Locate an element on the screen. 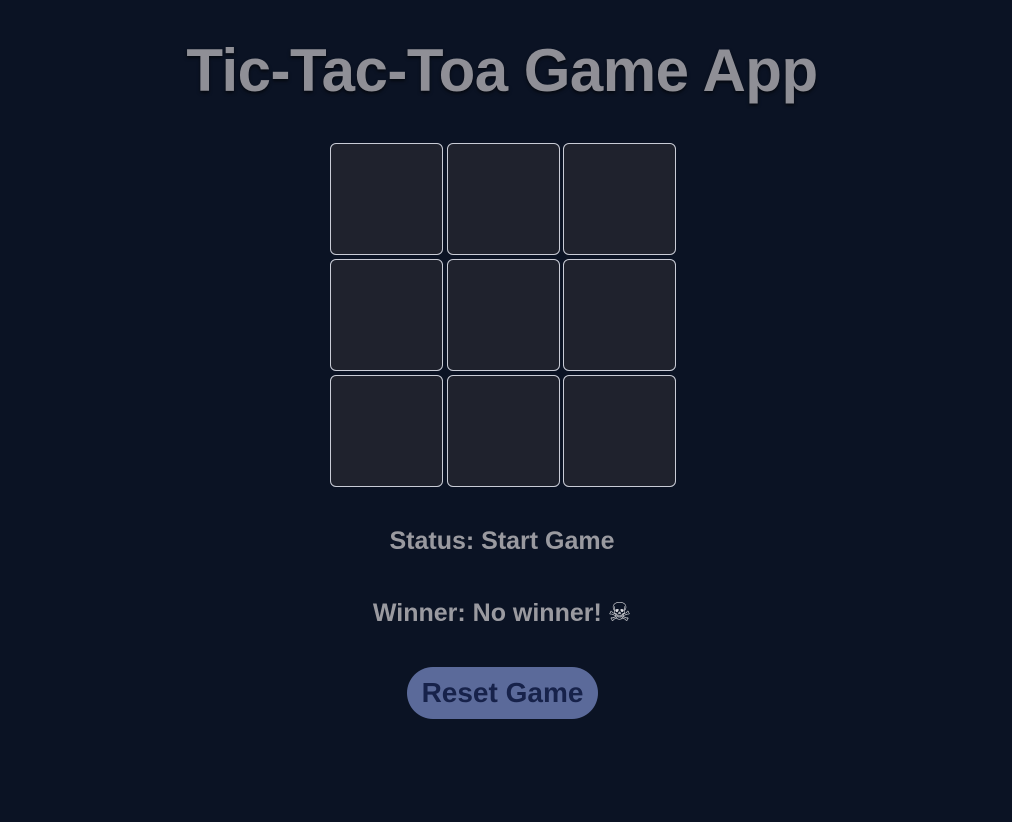  status-text: Status: Start Game is located at coordinates (502, 541).